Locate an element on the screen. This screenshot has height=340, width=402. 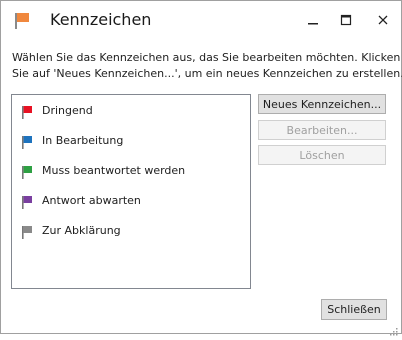
close-icon is located at coordinates (383, 20).